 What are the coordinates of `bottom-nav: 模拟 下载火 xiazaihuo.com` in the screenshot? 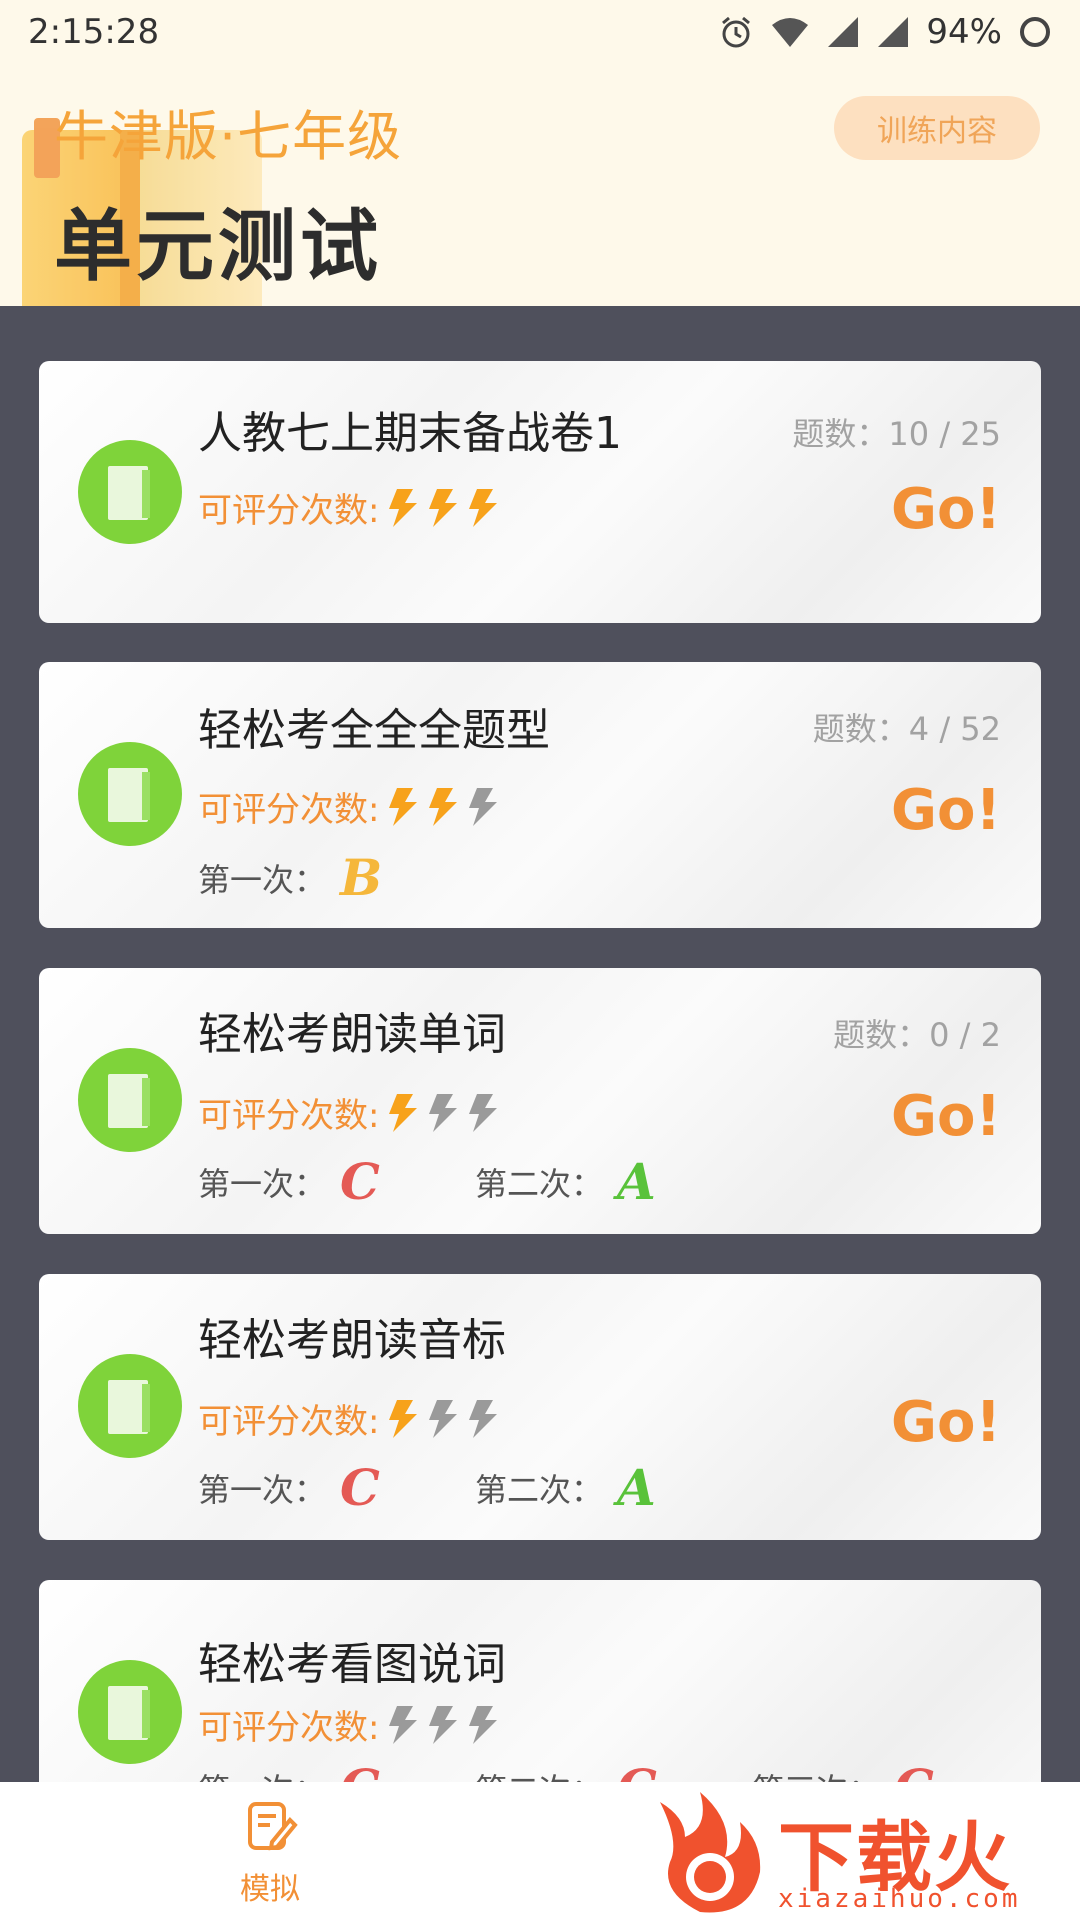 It's located at (540, 1851).